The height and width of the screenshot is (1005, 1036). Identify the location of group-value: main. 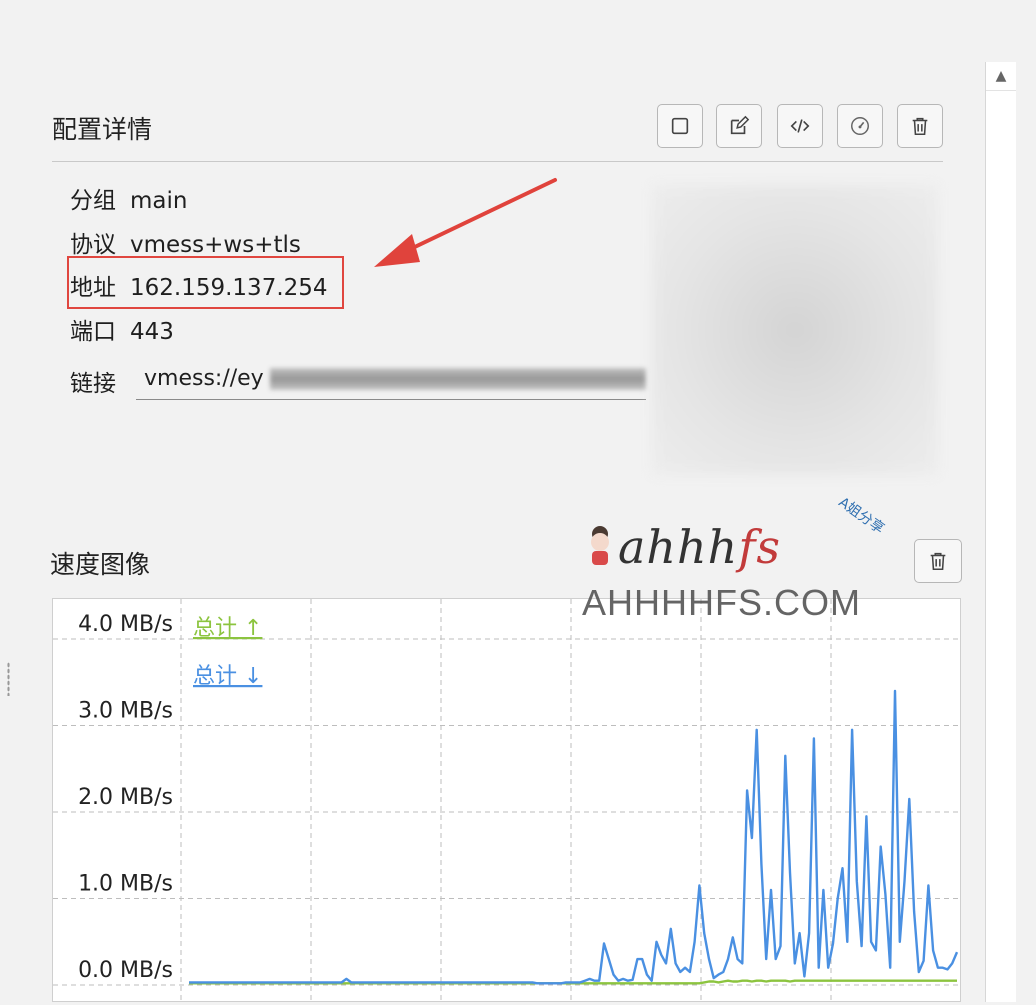
(159, 201).